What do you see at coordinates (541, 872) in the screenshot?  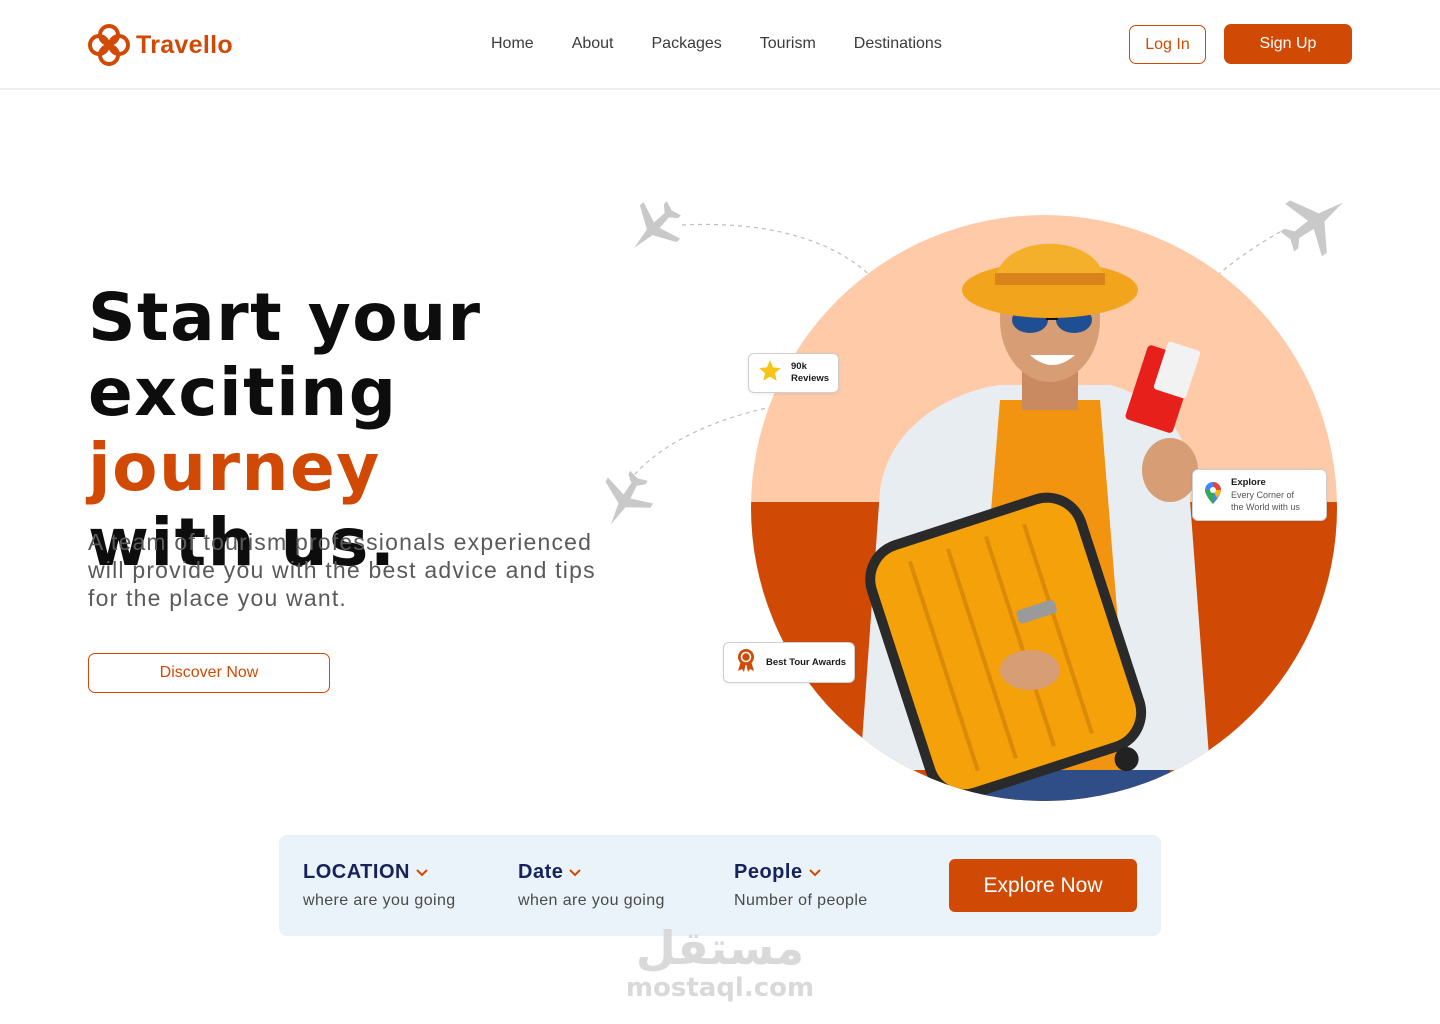 I see `date-label: Date` at bounding box center [541, 872].